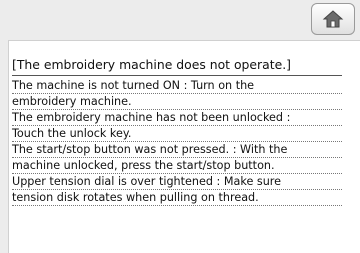 The width and height of the screenshot is (360, 253). I want to click on text-line: Touch the unlock key., so click(177, 134).